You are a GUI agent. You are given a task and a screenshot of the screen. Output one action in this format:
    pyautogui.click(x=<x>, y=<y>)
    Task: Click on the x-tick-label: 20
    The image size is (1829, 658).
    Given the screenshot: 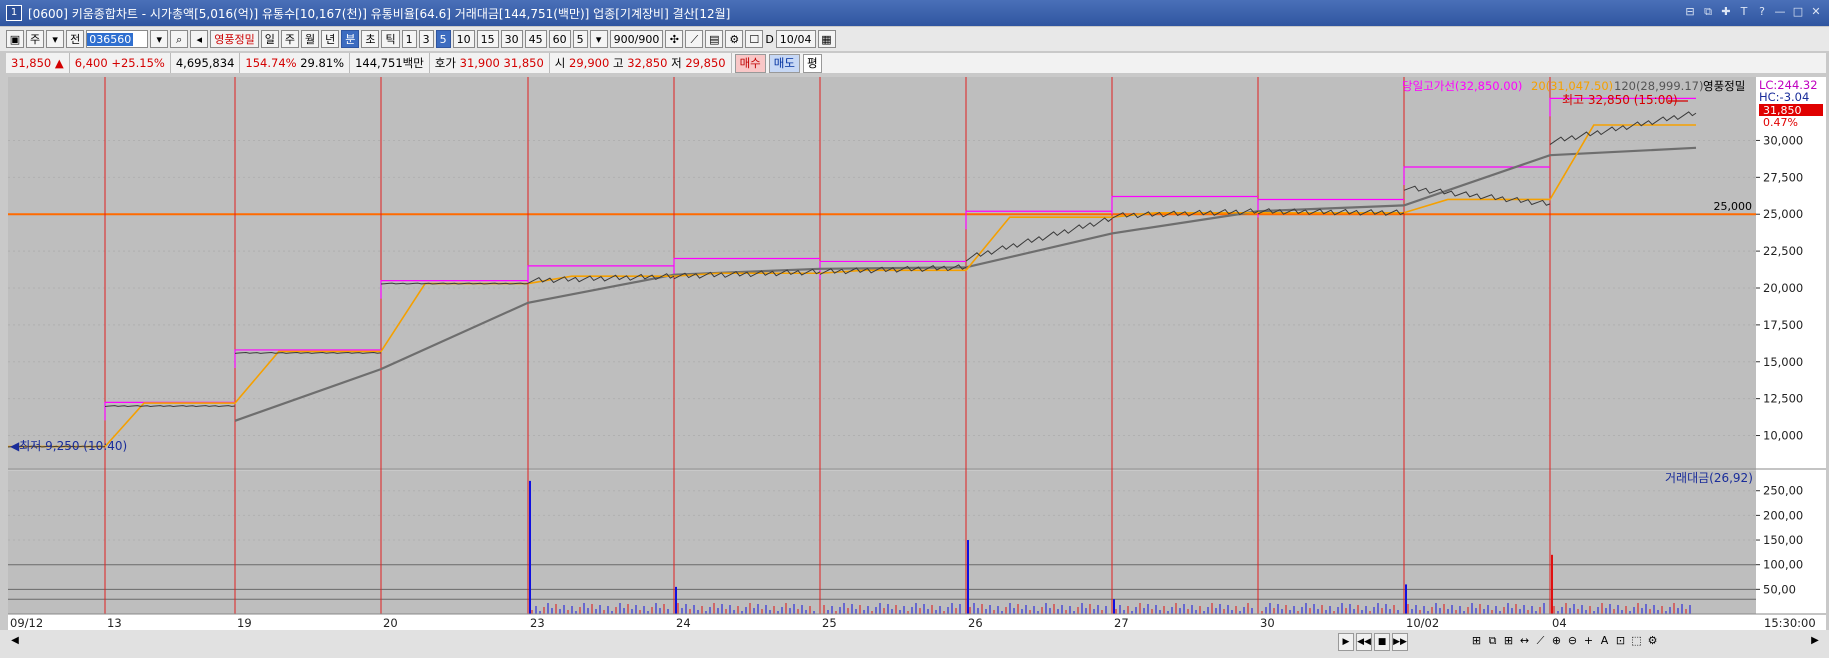 What is the action you would take?
    pyautogui.click(x=390, y=623)
    